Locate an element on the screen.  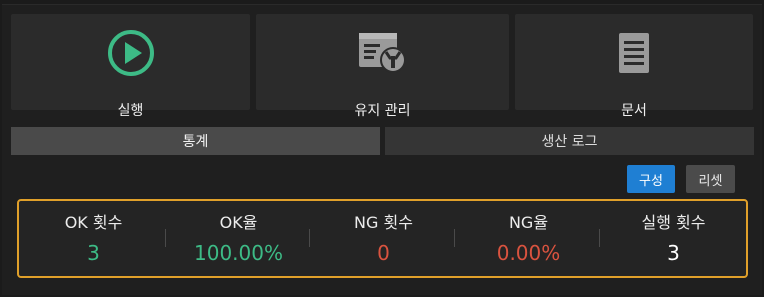
config-button: 구성 is located at coordinates (651, 179).